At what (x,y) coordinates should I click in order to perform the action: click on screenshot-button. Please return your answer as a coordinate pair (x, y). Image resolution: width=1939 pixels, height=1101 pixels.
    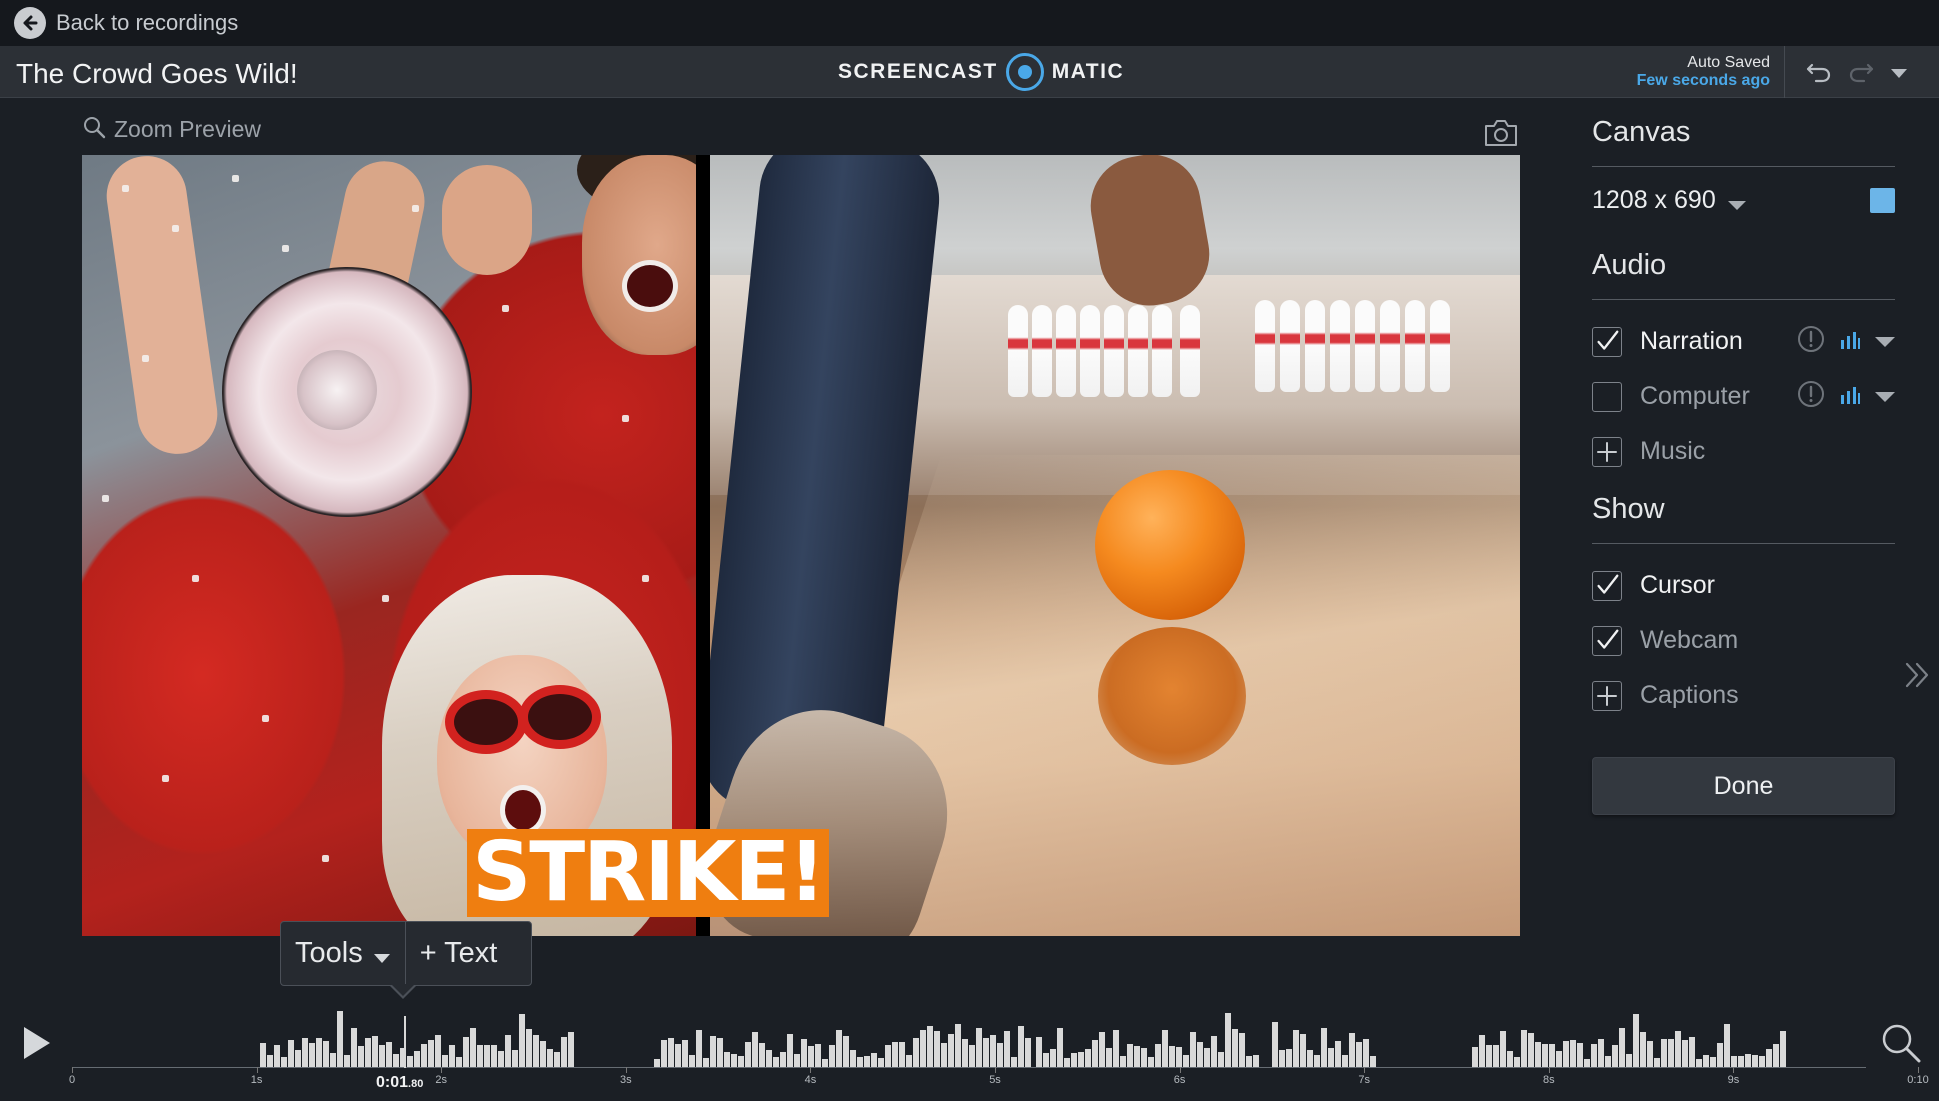
    Looking at the image, I should click on (1501, 135).